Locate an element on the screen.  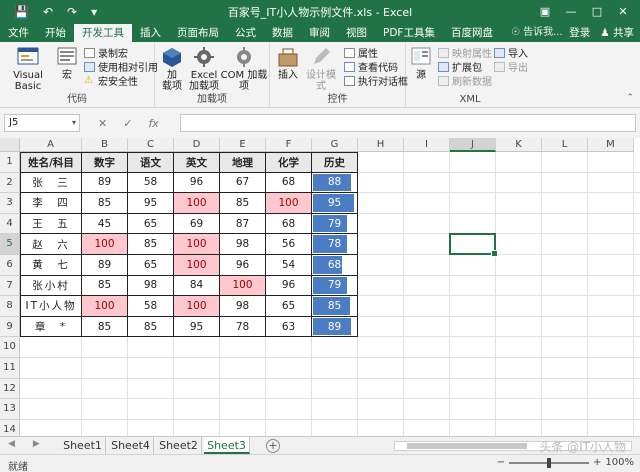
customize-qat-icon: ▾ is located at coordinates (94, 12).